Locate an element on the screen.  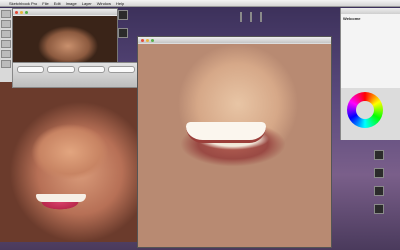
menu-image: Image is located at coordinates (71, 3).